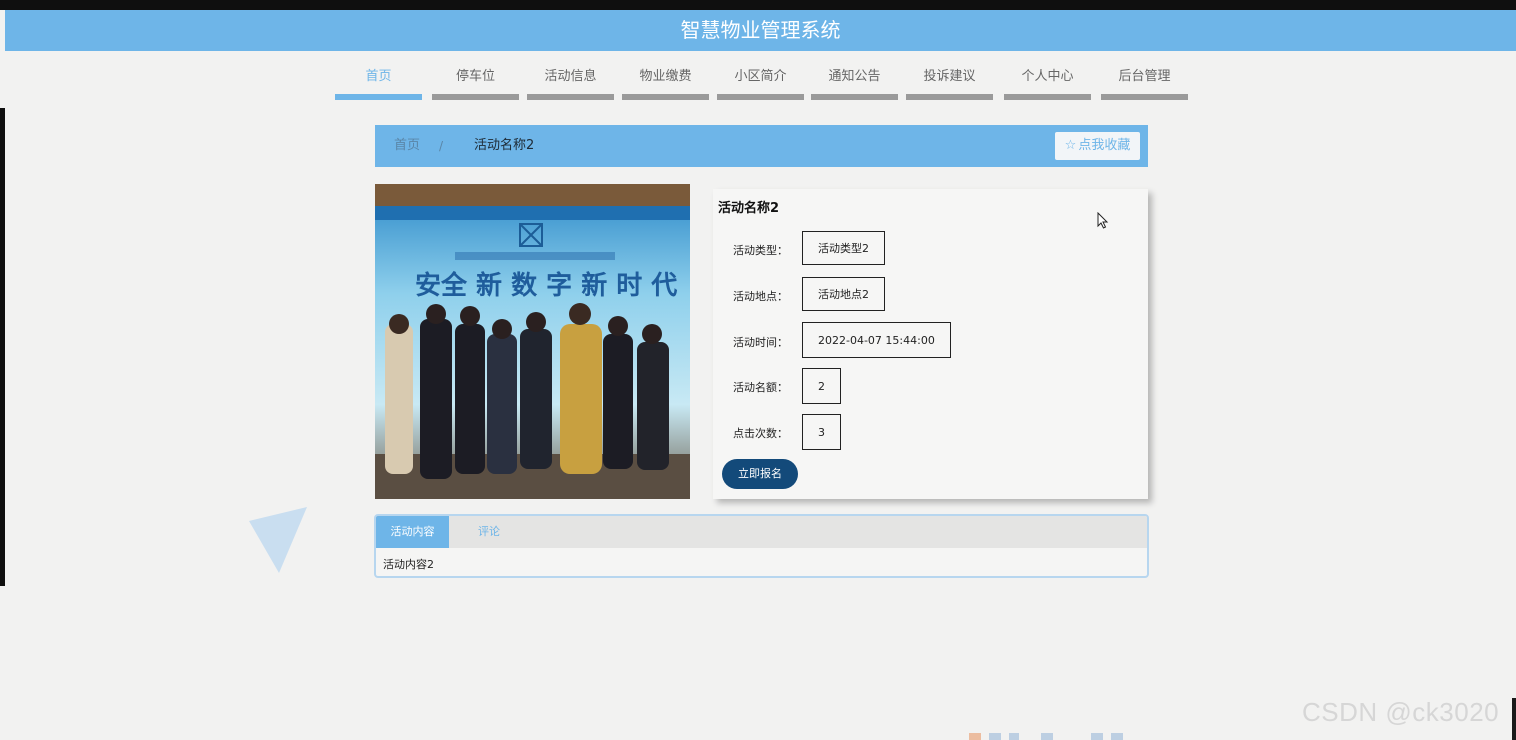 Image resolution: width=1516 pixels, height=740 pixels. Describe the element at coordinates (1070, 145) in the screenshot. I see `star-outline-icon: ☆` at that location.